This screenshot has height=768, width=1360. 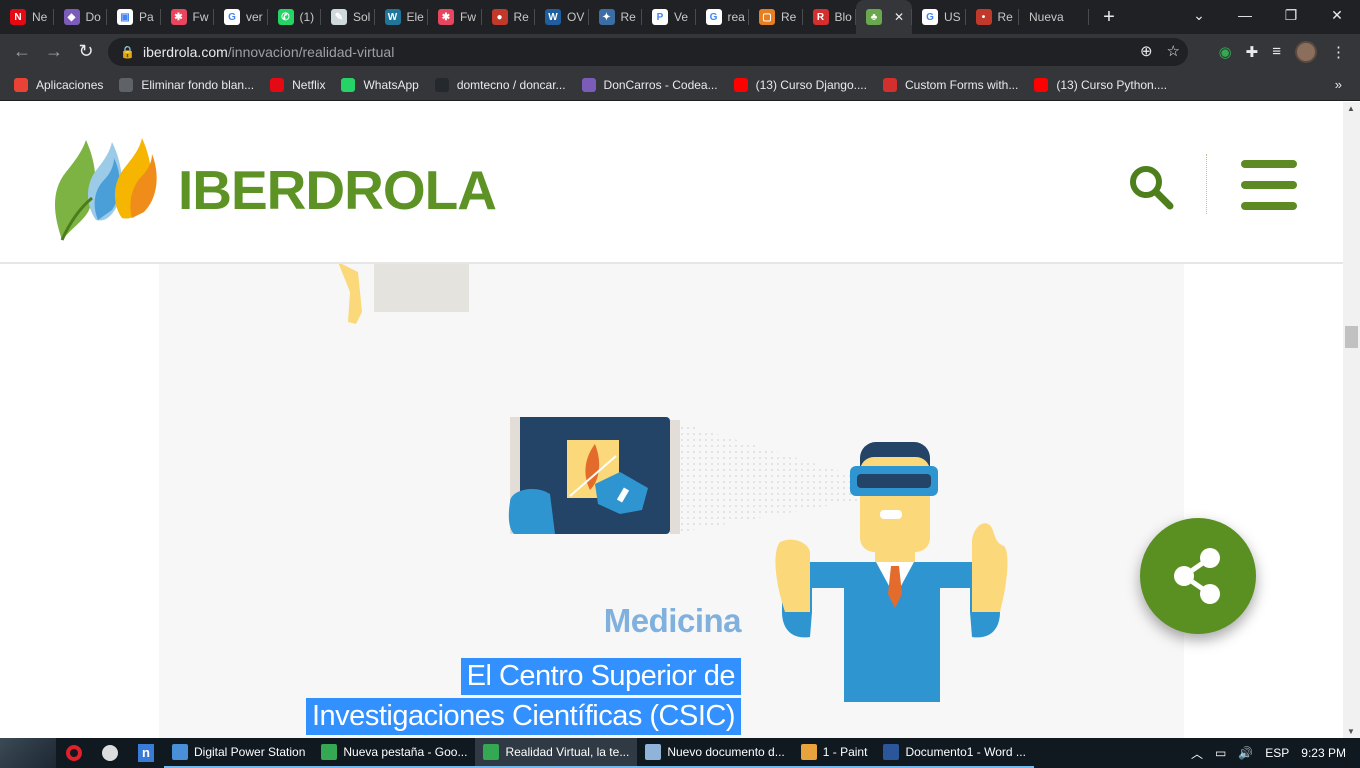 What do you see at coordinates (952, 17) in the screenshot?
I see `tab-label: US` at bounding box center [952, 17].